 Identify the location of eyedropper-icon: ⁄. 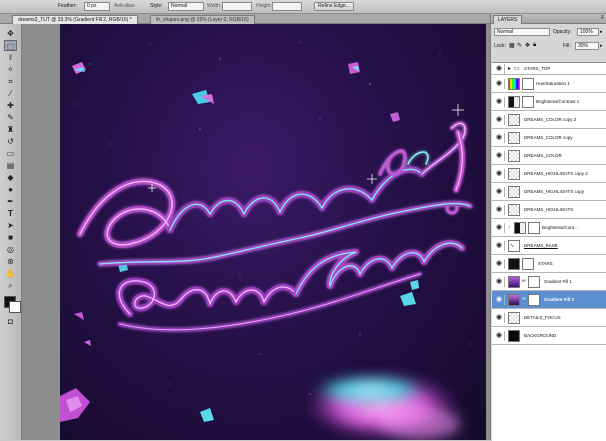
(10, 93).